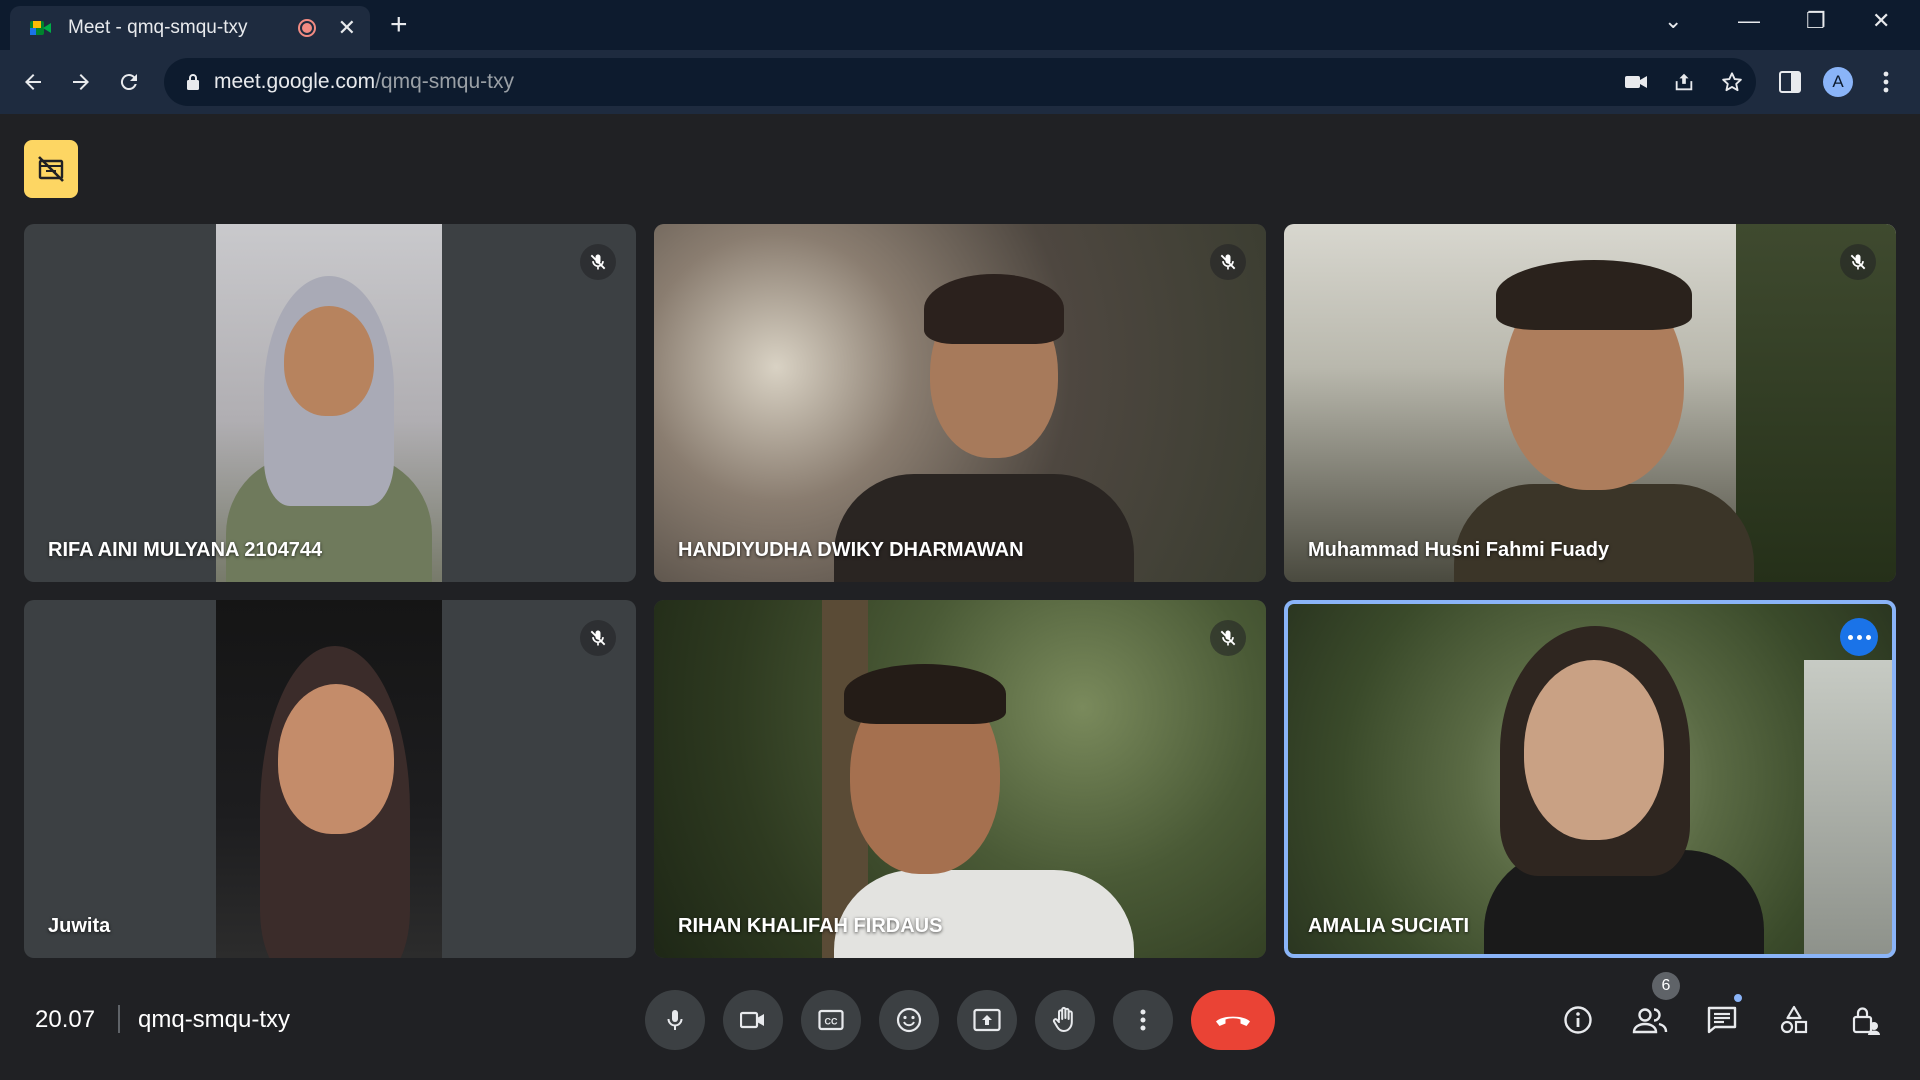 This screenshot has width=1920, height=1080. I want to click on address-bar: meet.google.com/qmq-smqu-txy, so click(960, 82).